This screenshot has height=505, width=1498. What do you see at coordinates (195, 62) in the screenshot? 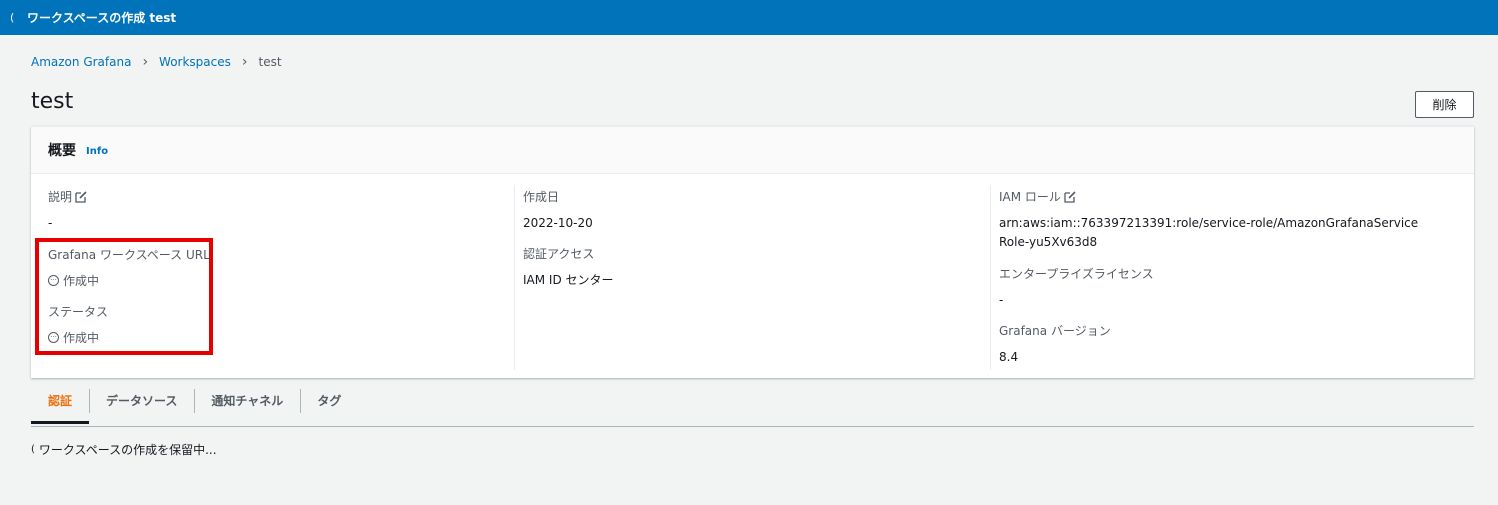
I see `breadcrumb-workspaces: Workspaces` at bounding box center [195, 62].